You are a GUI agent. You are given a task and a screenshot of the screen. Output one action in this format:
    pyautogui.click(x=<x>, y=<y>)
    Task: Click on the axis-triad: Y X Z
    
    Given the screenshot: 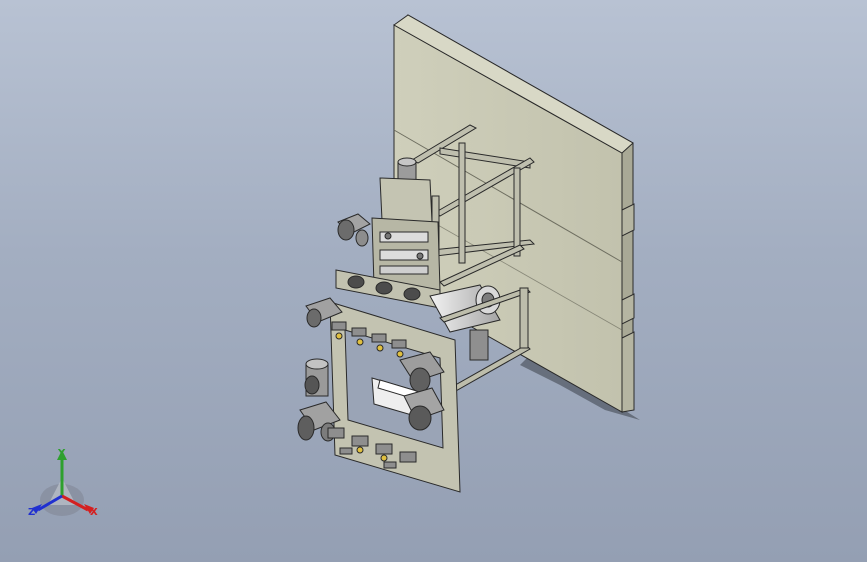 What is the action you would take?
    pyautogui.click(x=63, y=483)
    